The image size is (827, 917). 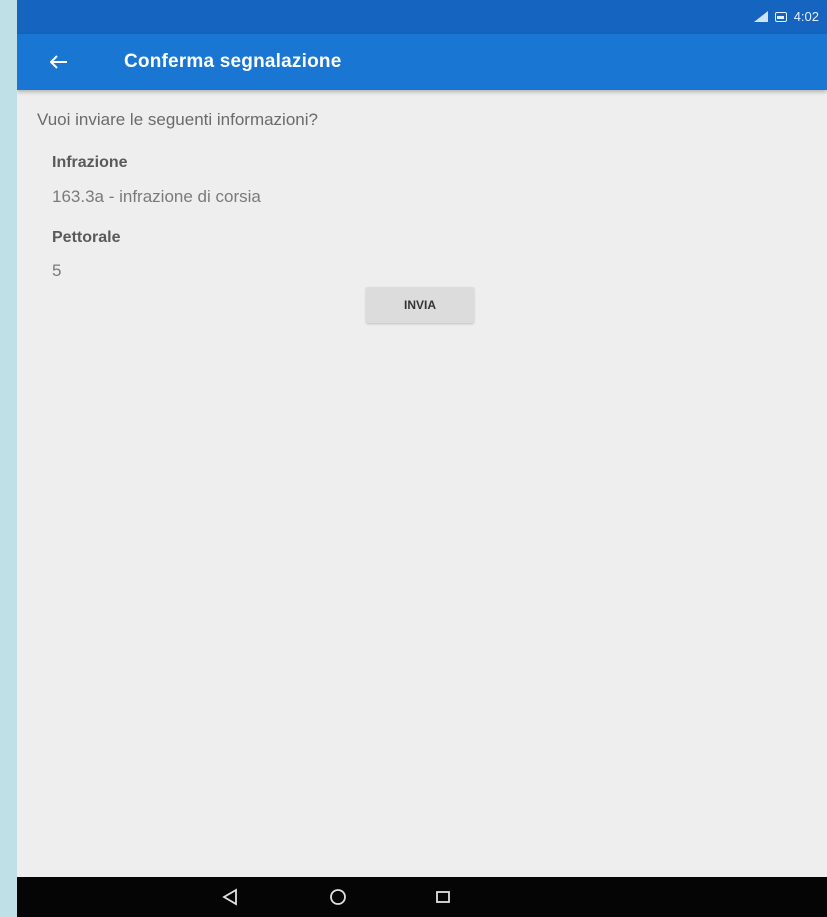 What do you see at coordinates (86, 237) in the screenshot?
I see `bib-label: Pettorale` at bounding box center [86, 237].